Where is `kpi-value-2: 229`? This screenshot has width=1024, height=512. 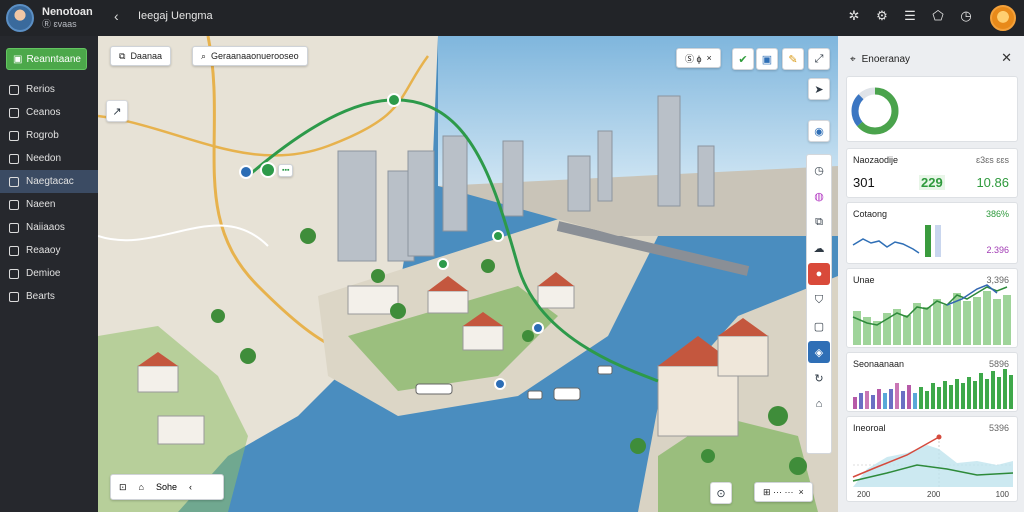 kpi-value-2: 229 is located at coordinates (932, 182).